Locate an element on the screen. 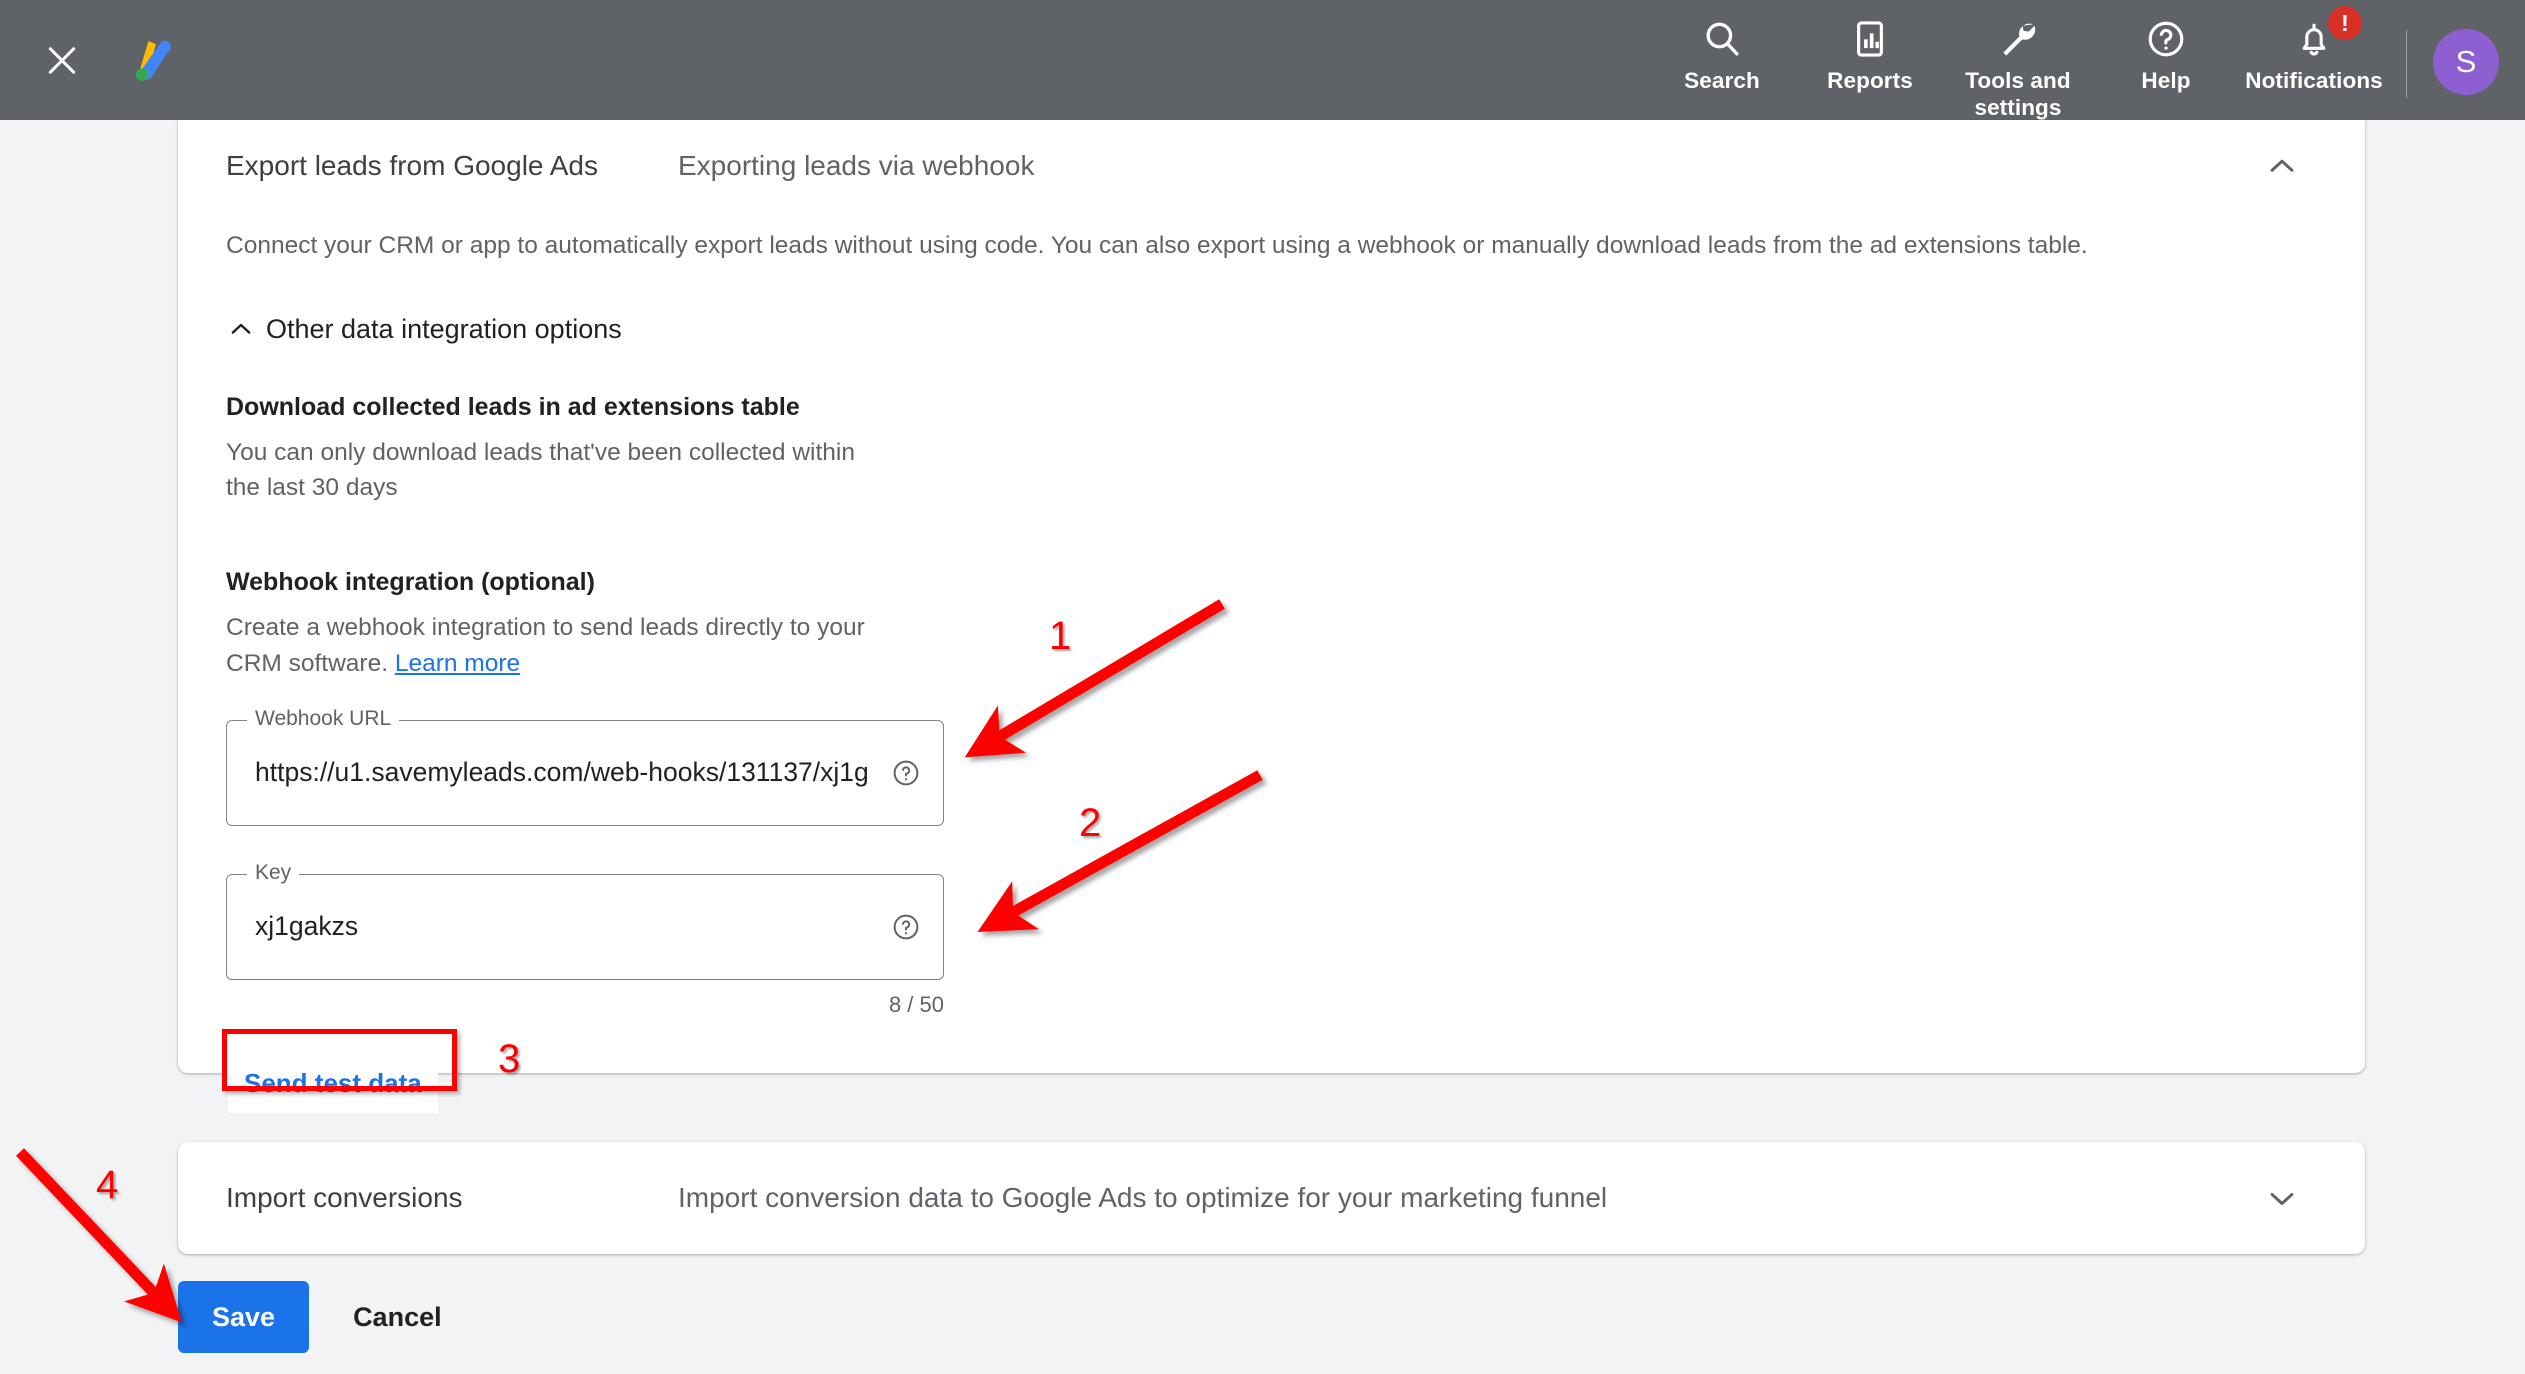  nav-item-tools-and-settings: Tools and settings is located at coordinates (2018, 64).